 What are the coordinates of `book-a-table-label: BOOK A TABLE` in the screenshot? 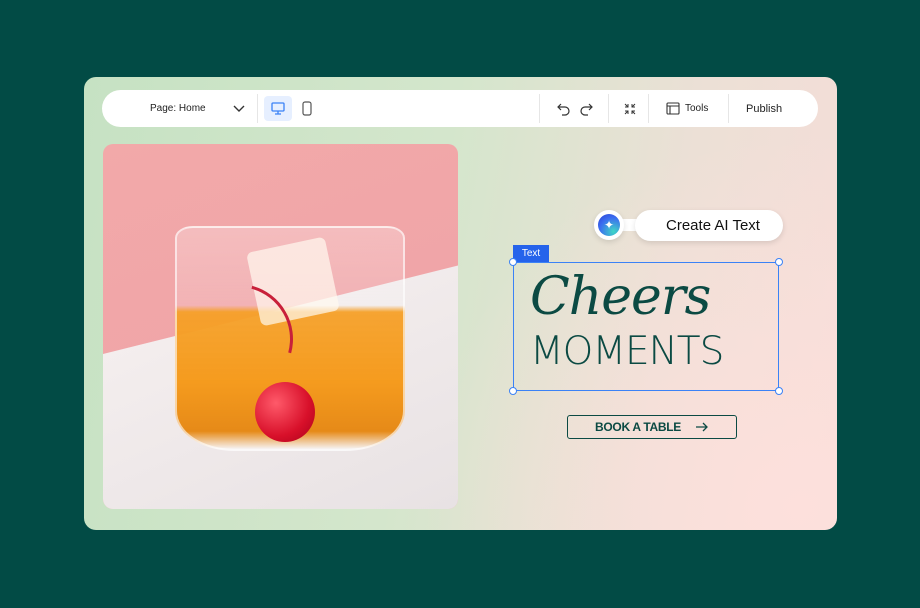 It's located at (638, 427).